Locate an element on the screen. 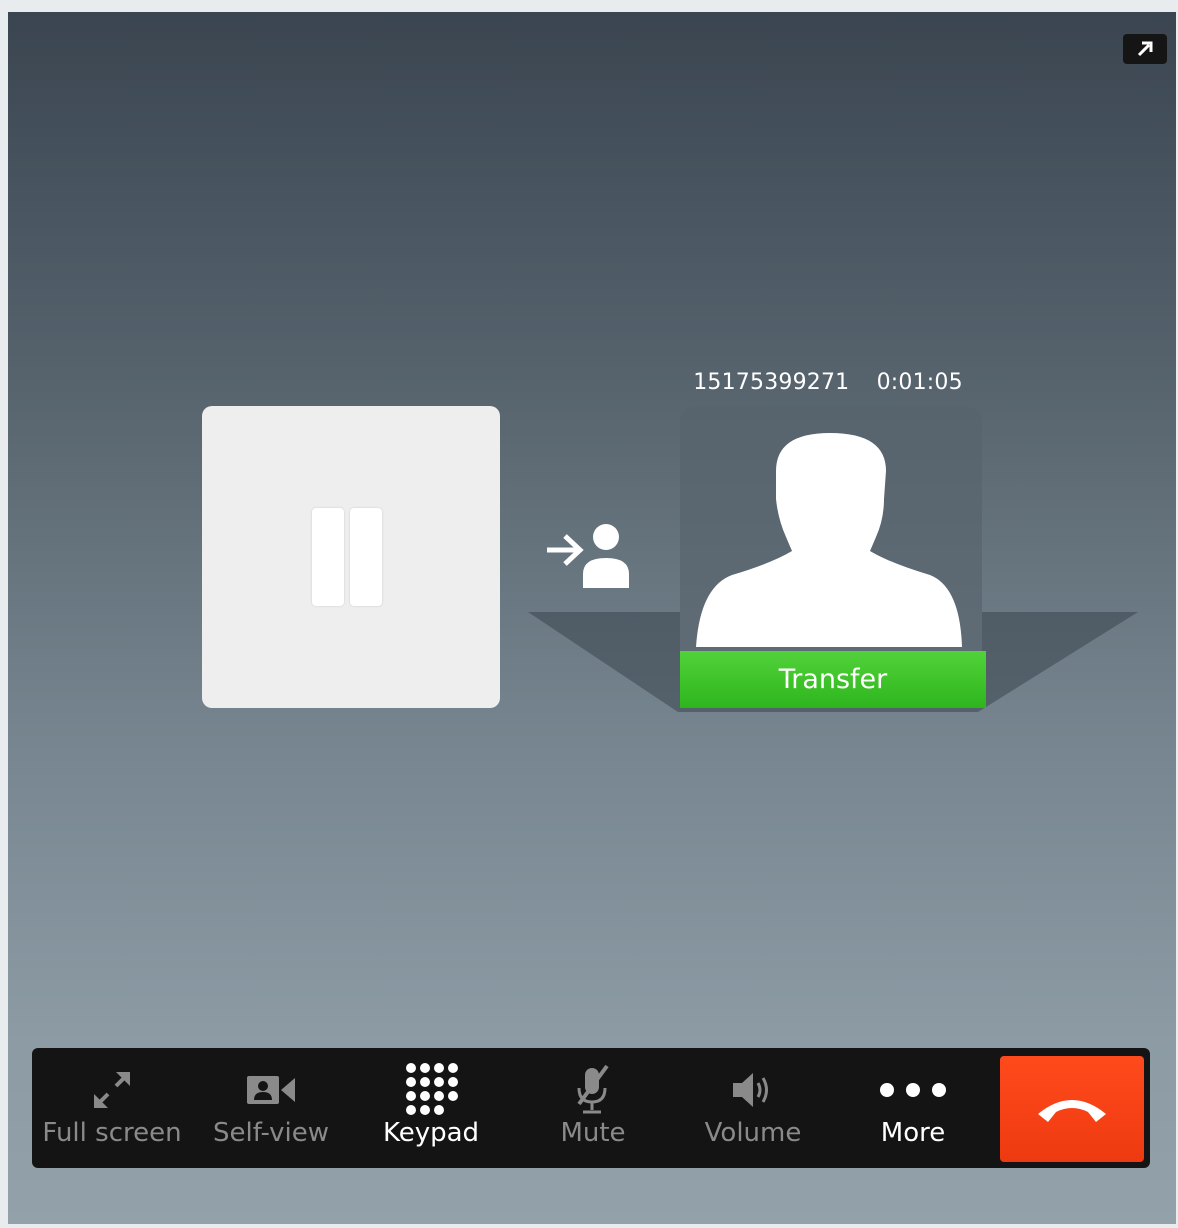  popout-arrow-icon is located at coordinates (1145, 49).